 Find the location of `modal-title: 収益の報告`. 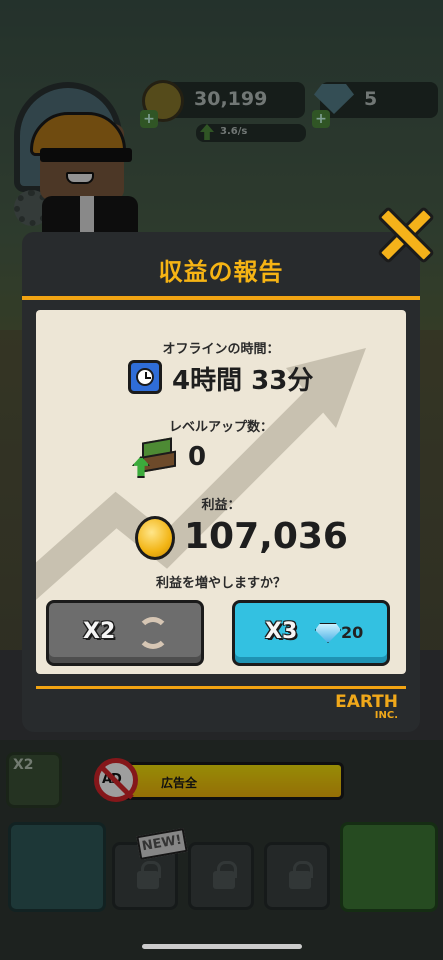

modal-title: 収益の報告 is located at coordinates (221, 272).